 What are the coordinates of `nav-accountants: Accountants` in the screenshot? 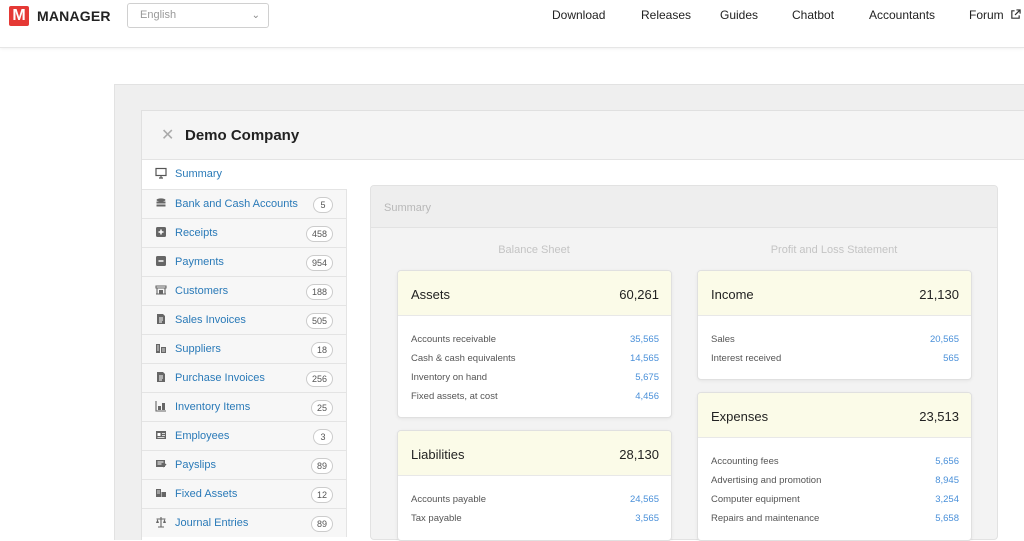 It's located at (902, 15).